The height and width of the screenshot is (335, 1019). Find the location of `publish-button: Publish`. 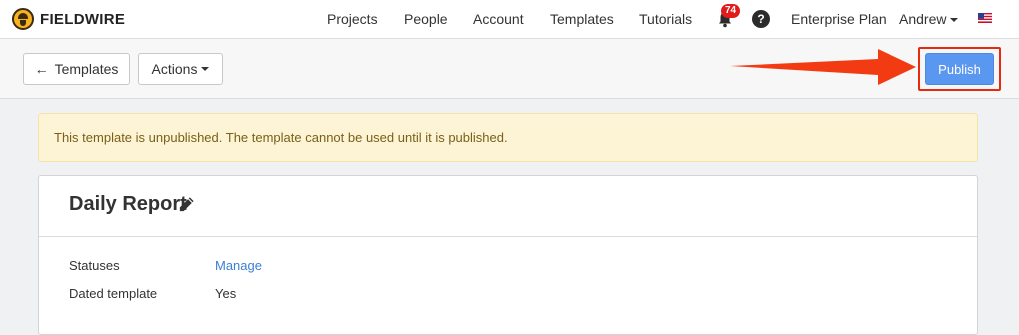

publish-button: Publish is located at coordinates (959, 69).